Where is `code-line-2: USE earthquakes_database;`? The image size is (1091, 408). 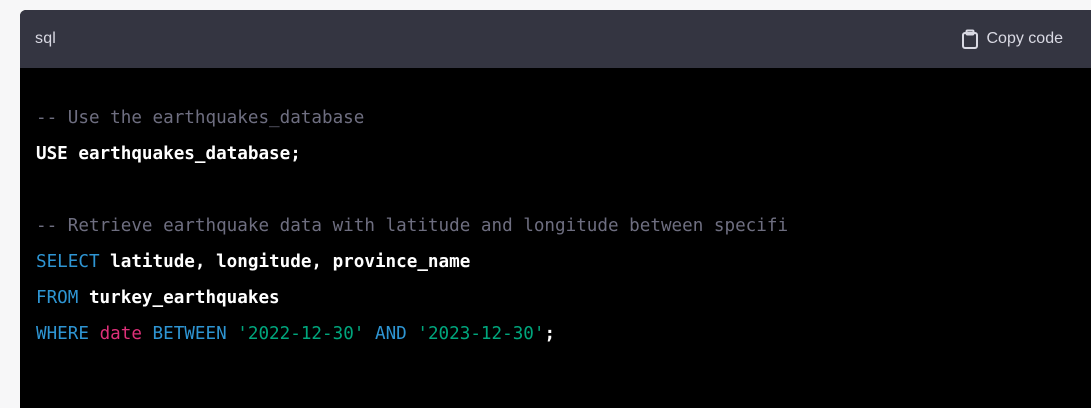 code-line-2: USE earthquakes_database; is located at coordinates (563, 154).